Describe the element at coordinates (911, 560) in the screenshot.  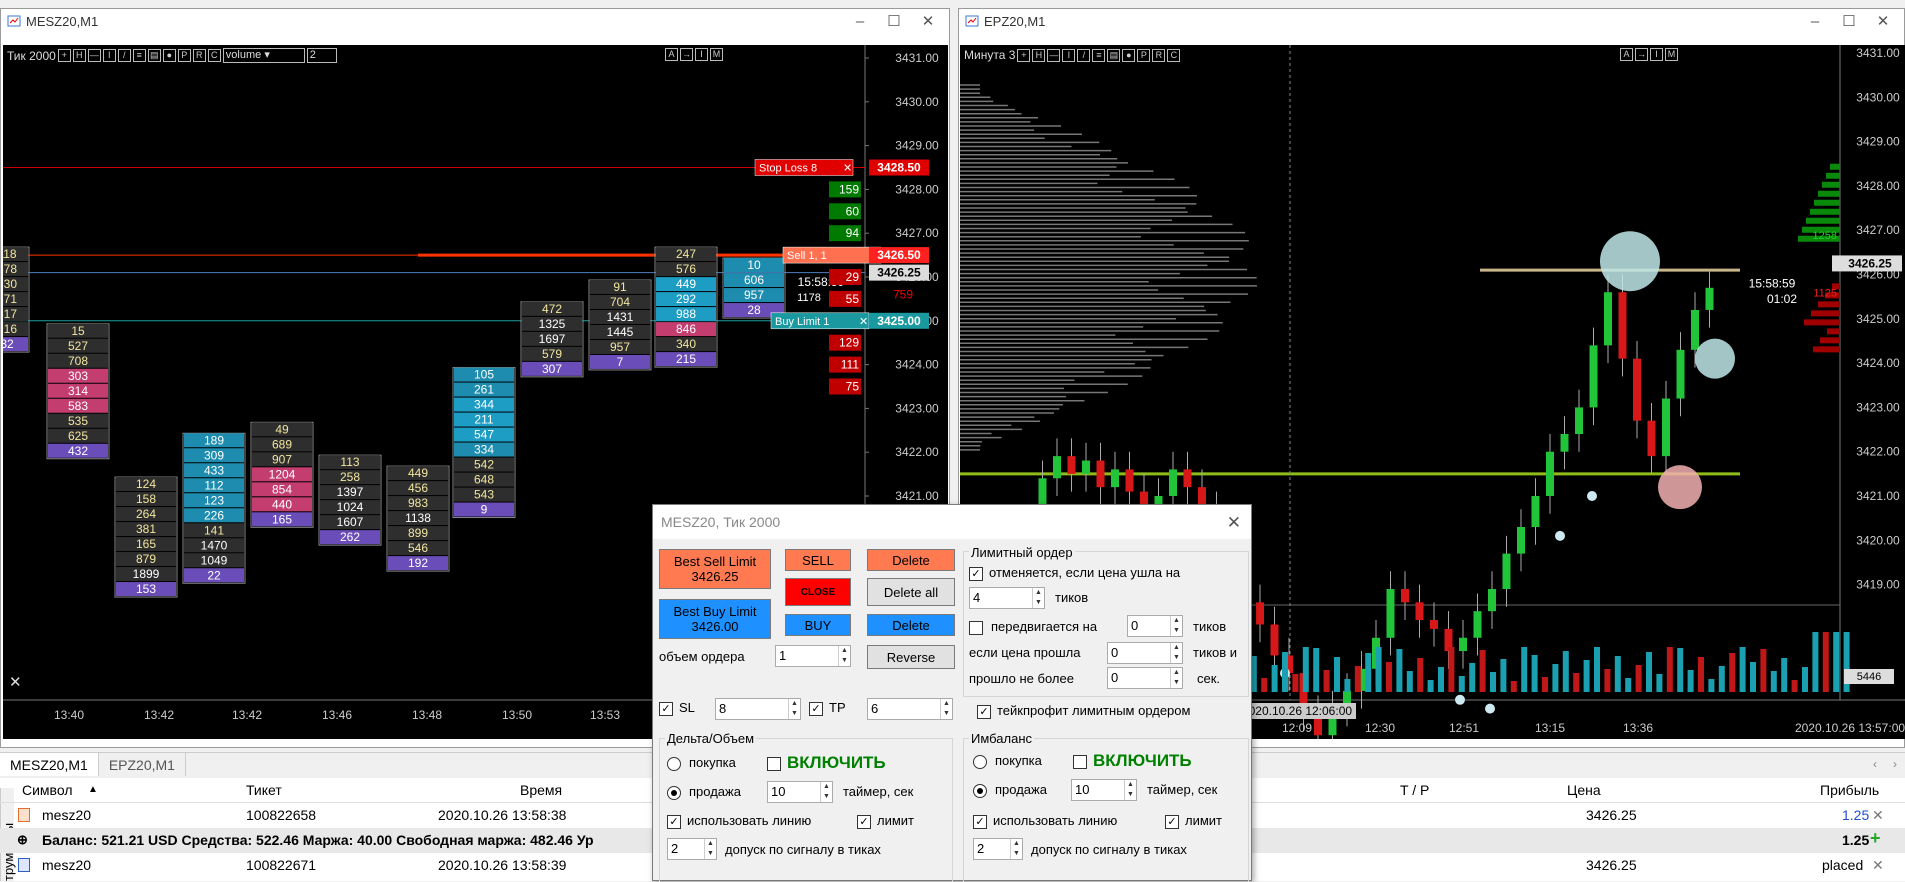
I see `delete-sell-button: Delete` at that location.